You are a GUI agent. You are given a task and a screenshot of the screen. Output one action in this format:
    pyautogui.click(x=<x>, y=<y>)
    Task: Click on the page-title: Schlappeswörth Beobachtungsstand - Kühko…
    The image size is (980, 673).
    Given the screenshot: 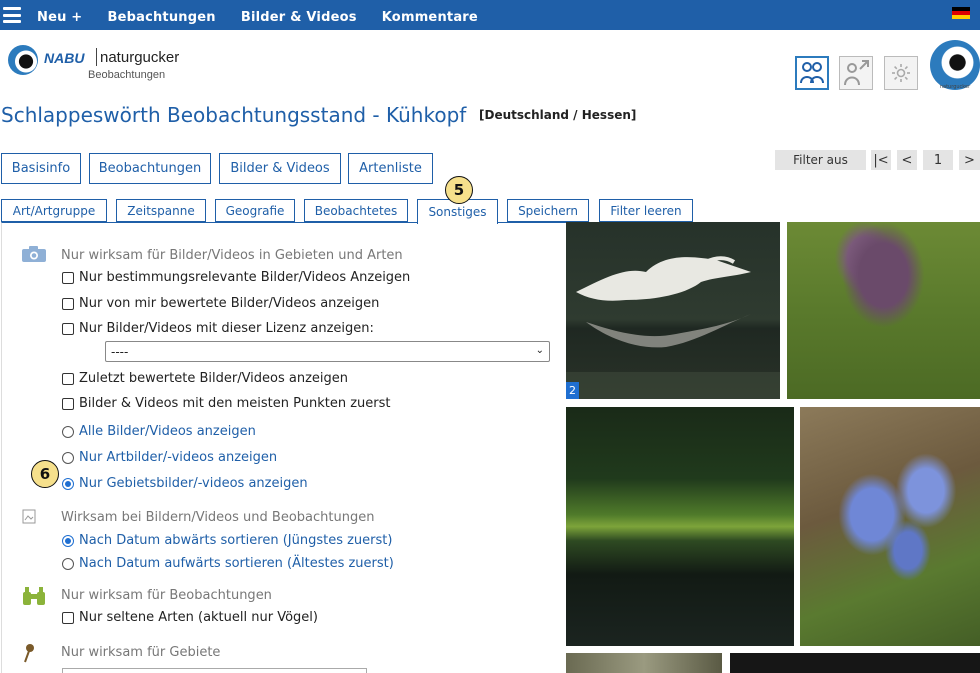 What is the action you would take?
    pyautogui.click(x=234, y=115)
    